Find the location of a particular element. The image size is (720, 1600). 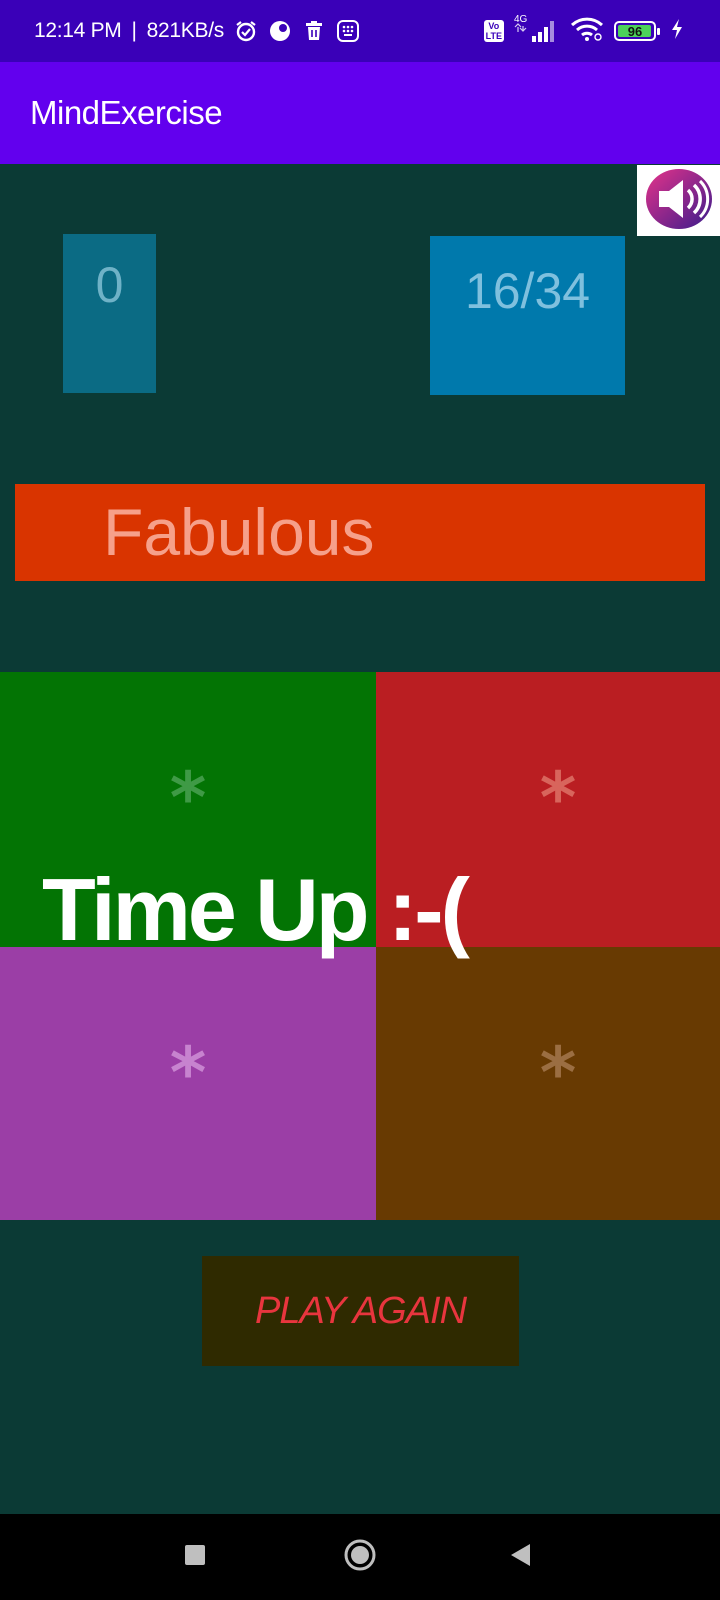

volte-icon: Vo LTE is located at coordinates (493, 31).